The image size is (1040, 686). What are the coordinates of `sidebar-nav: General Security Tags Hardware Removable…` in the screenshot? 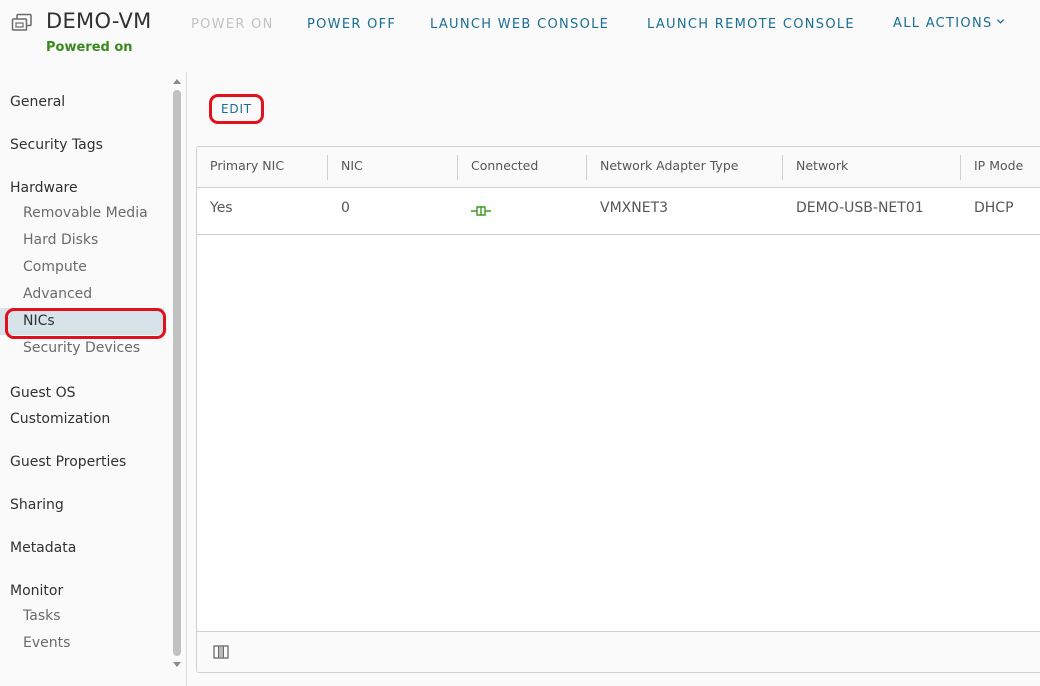 It's located at (85, 380).